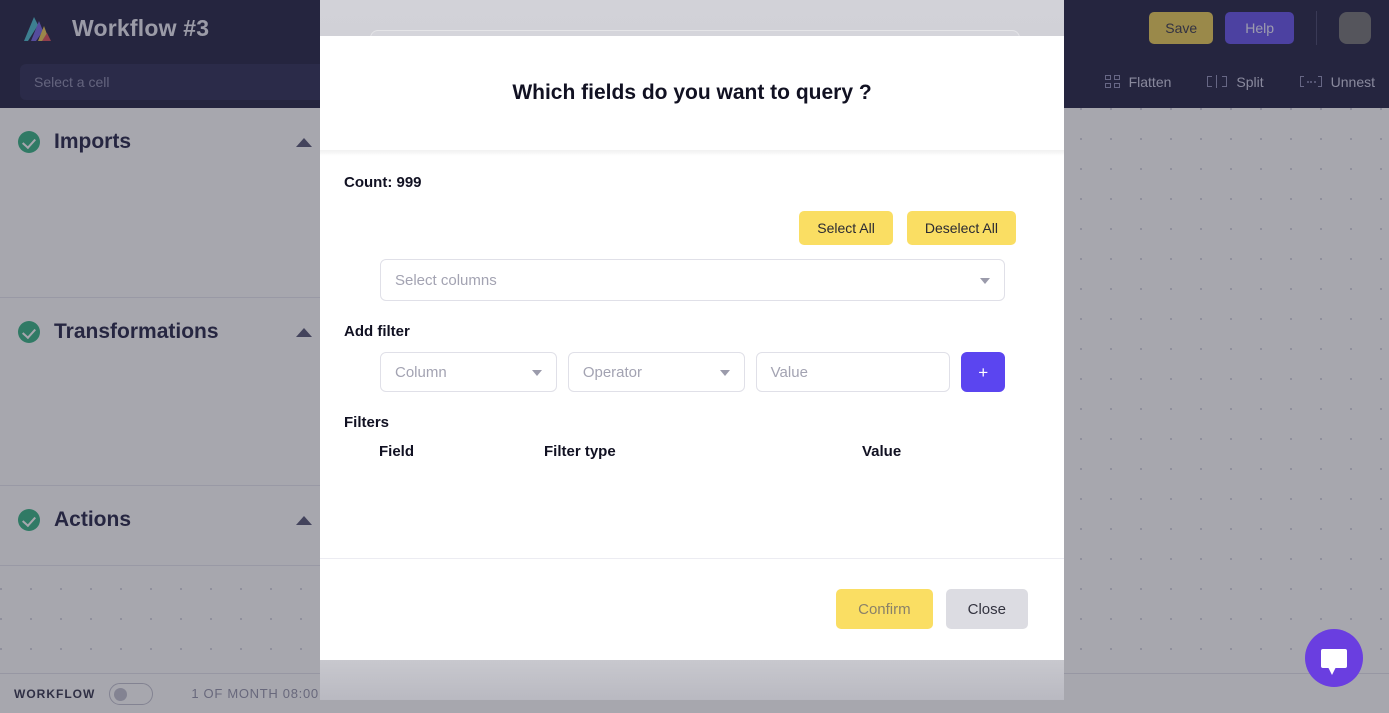  I want to click on modal-title: Which fields do you want to query ?, so click(692, 92).